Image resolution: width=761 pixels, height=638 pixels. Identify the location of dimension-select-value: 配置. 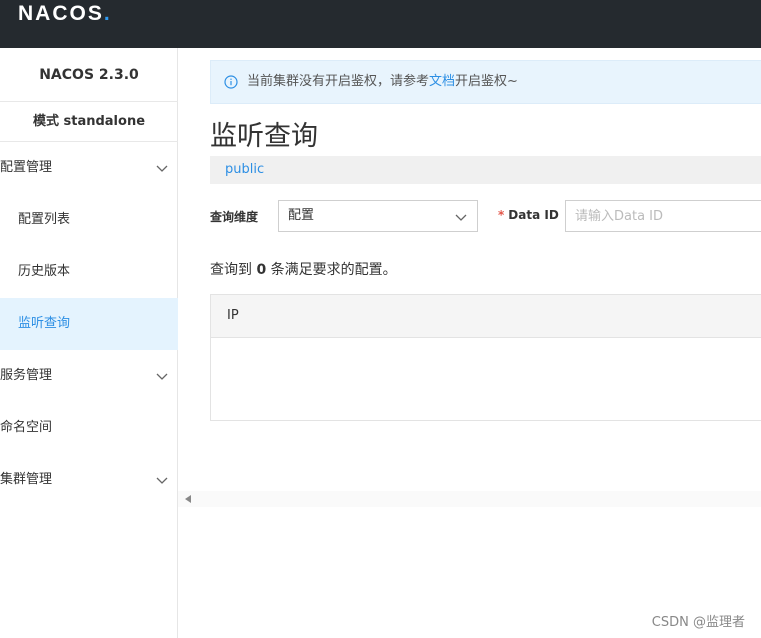
(301, 215).